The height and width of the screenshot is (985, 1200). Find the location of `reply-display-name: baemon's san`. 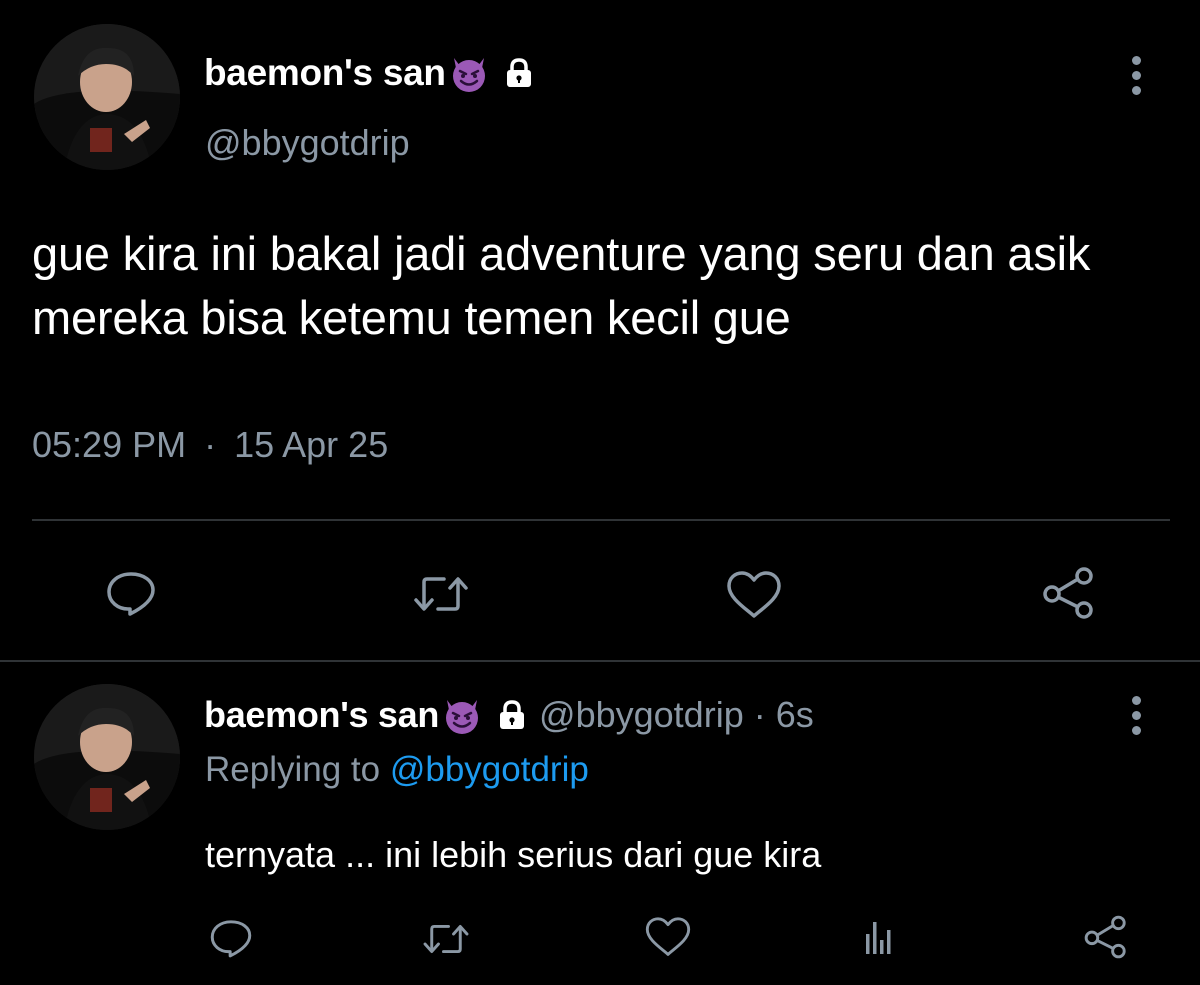

reply-display-name: baemon's san is located at coordinates (366, 715).